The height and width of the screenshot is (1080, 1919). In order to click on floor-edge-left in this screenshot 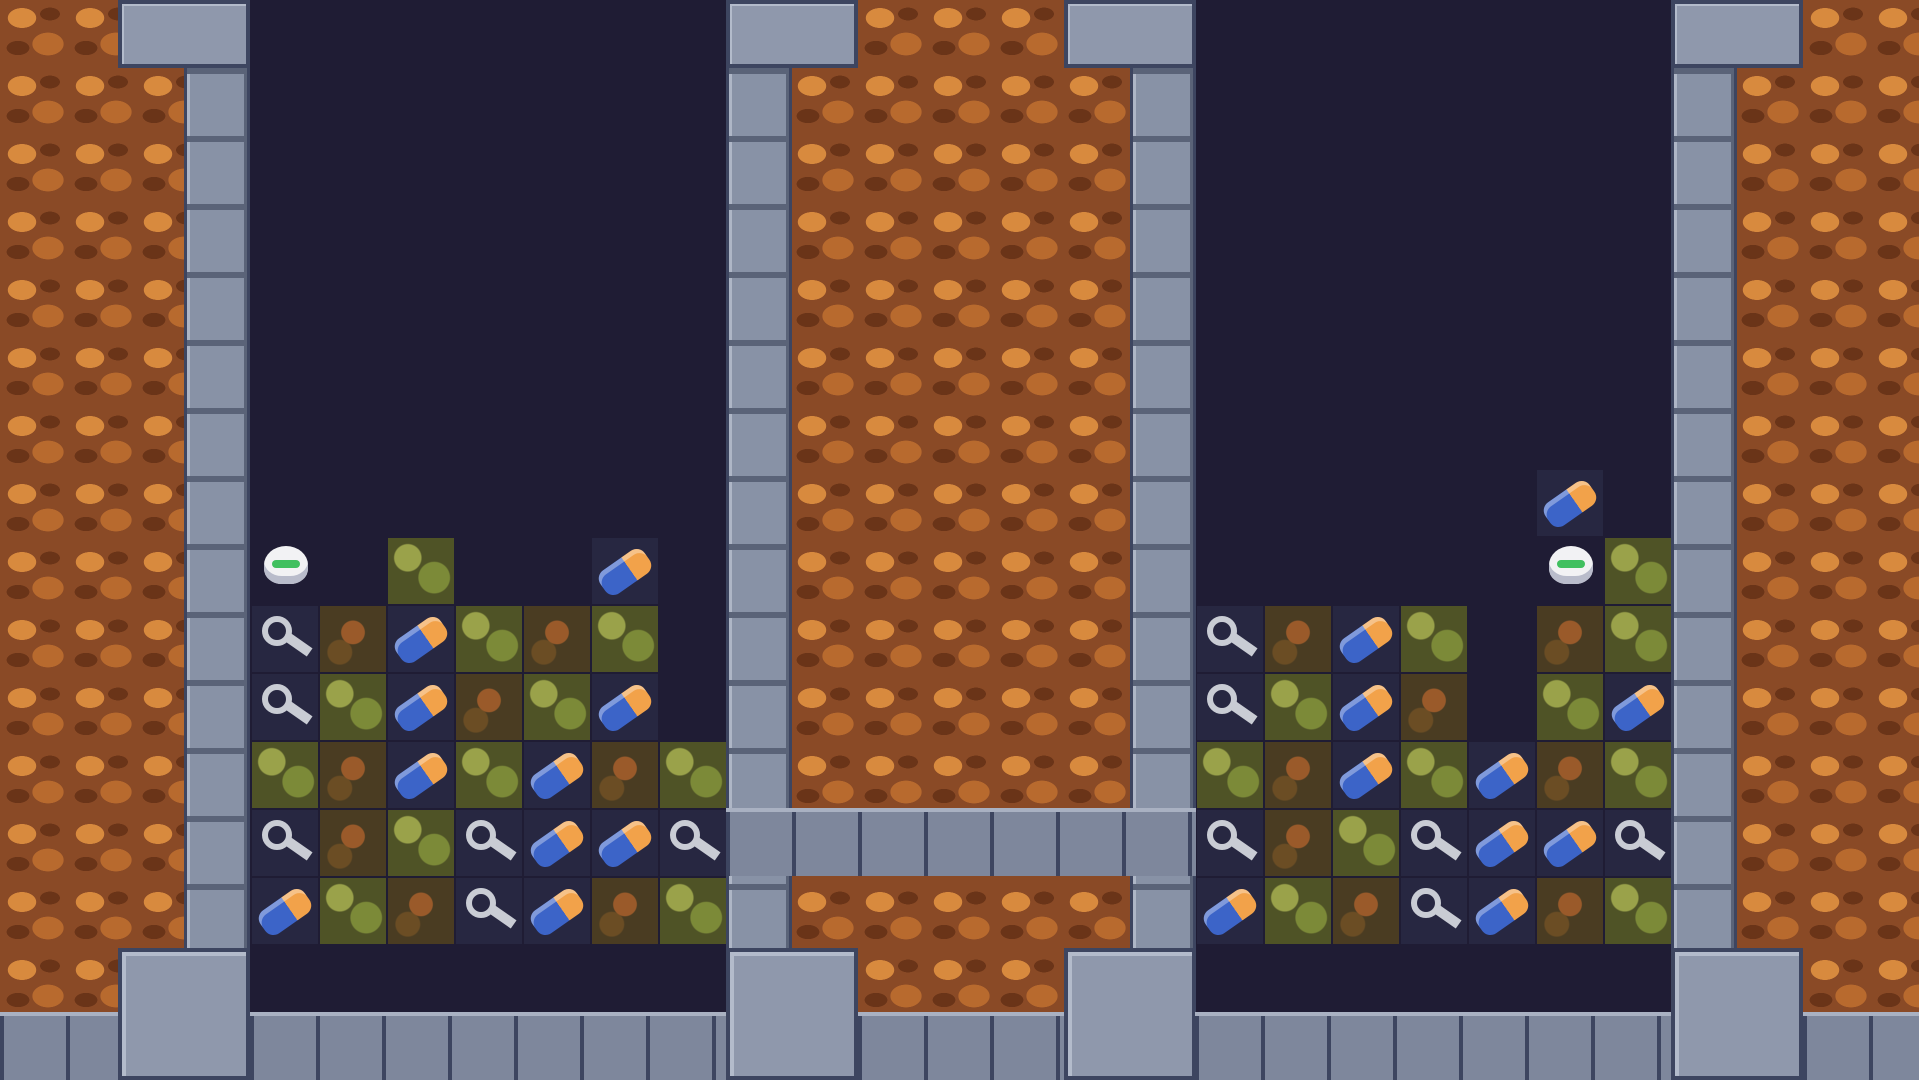, I will do `click(59, 1046)`.